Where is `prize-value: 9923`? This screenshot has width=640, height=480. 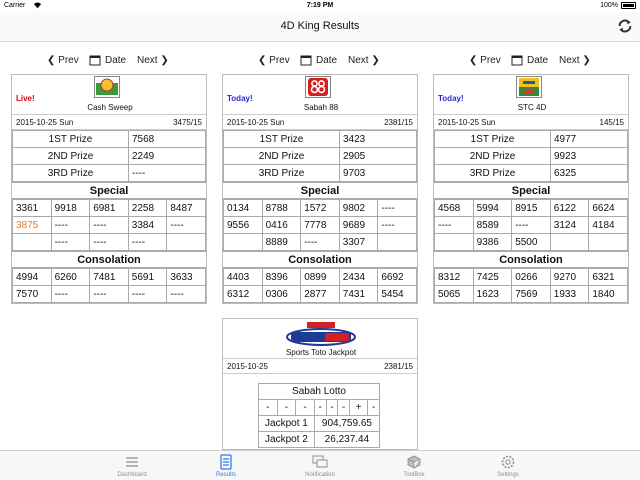
prize-value: 9923 is located at coordinates (589, 156).